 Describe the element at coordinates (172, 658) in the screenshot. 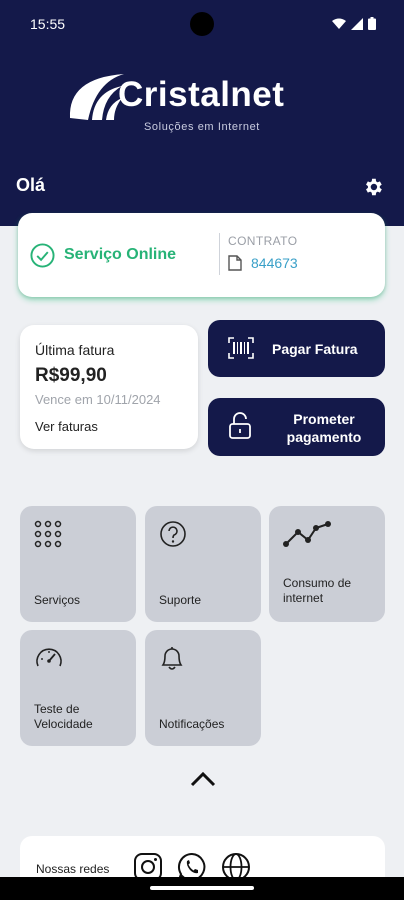

I see `bell-icon` at that location.